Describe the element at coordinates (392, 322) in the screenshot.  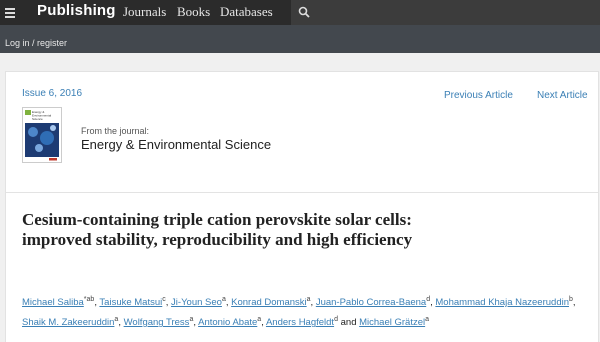
I see `author-link: Michael Grätzel` at that location.